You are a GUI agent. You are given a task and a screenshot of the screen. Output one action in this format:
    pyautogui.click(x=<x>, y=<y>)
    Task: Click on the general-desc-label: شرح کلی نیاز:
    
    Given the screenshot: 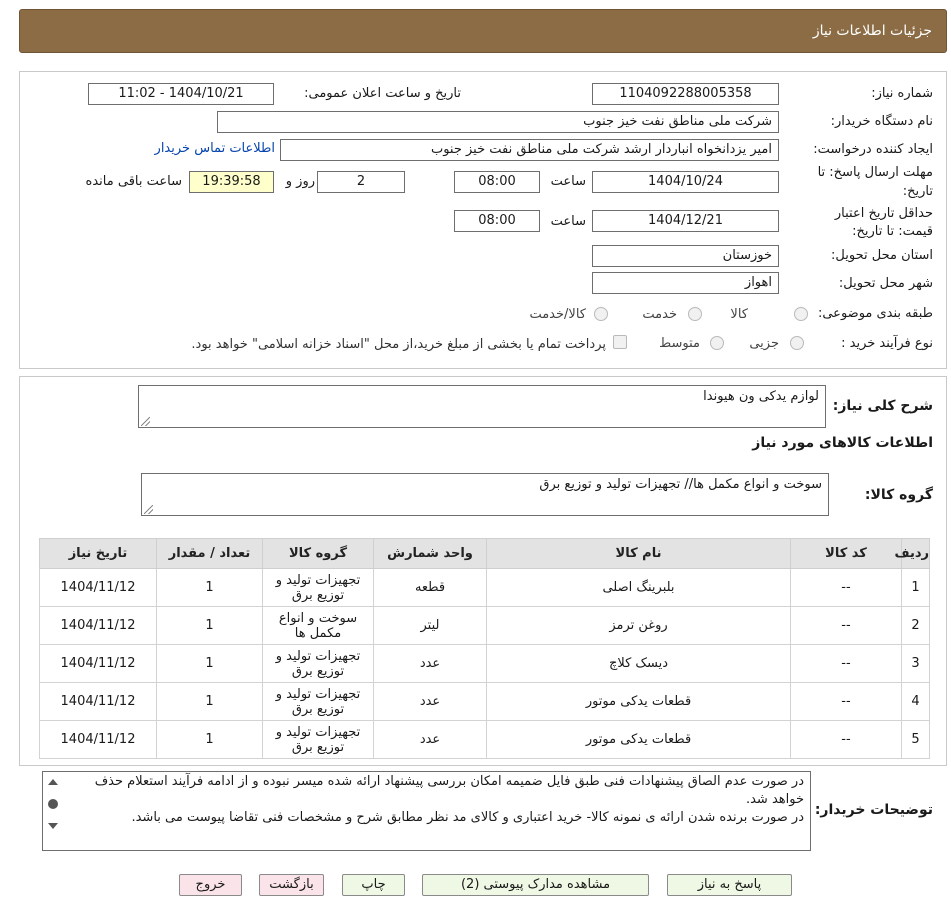 What is the action you would take?
    pyautogui.click(x=882, y=406)
    